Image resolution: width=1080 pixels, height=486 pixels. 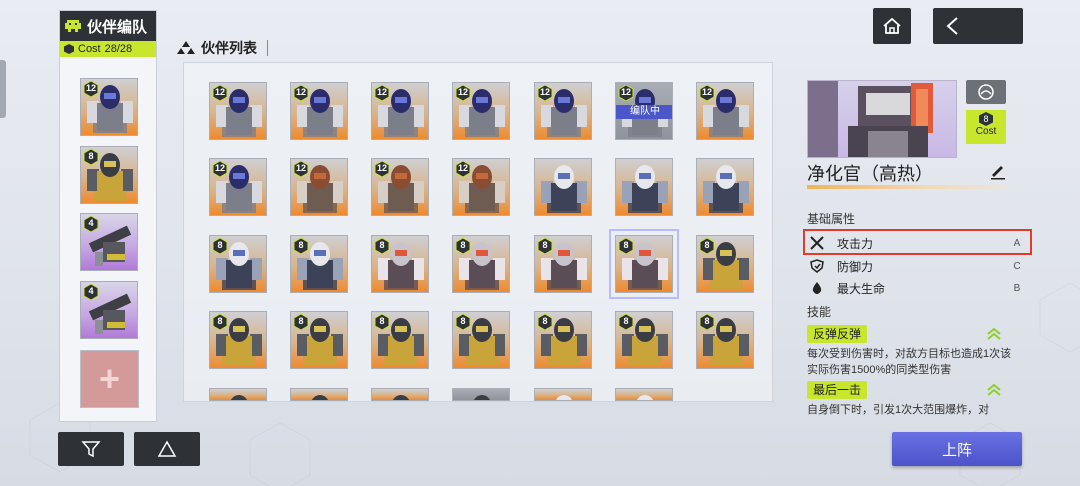 I want to click on filter-icon, so click(x=91, y=449).